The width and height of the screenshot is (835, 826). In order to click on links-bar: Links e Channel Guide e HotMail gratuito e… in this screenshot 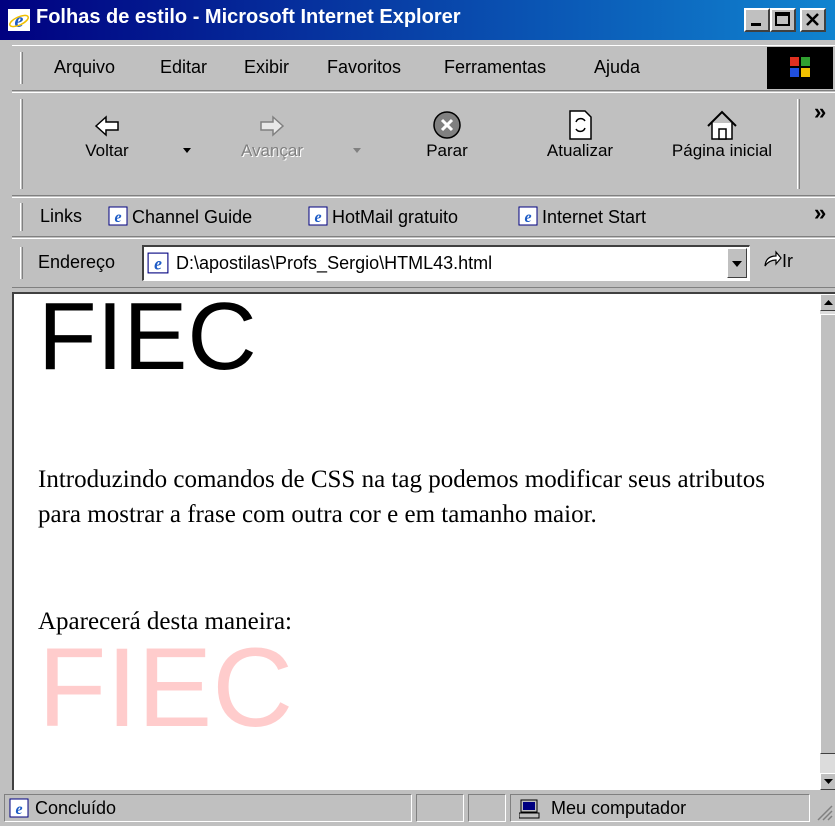, I will do `click(423, 217)`.